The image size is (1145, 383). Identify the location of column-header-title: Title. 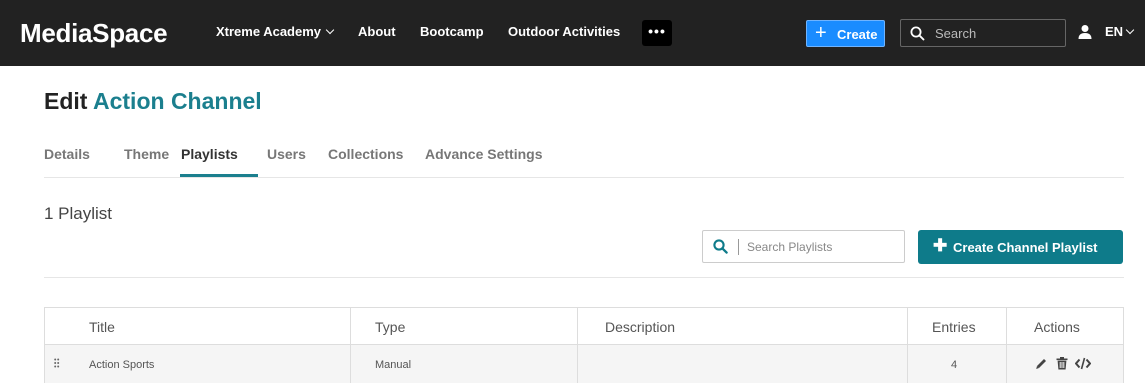
(102, 327).